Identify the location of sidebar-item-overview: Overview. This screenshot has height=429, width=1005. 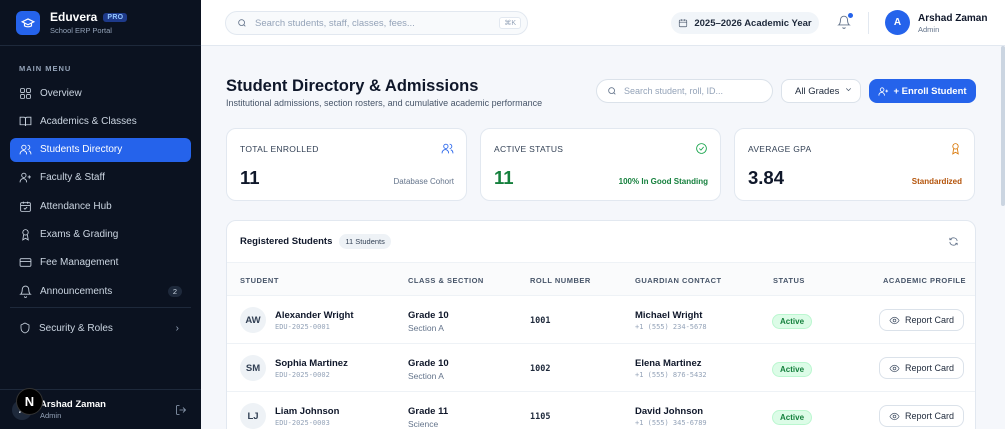
(100, 93).